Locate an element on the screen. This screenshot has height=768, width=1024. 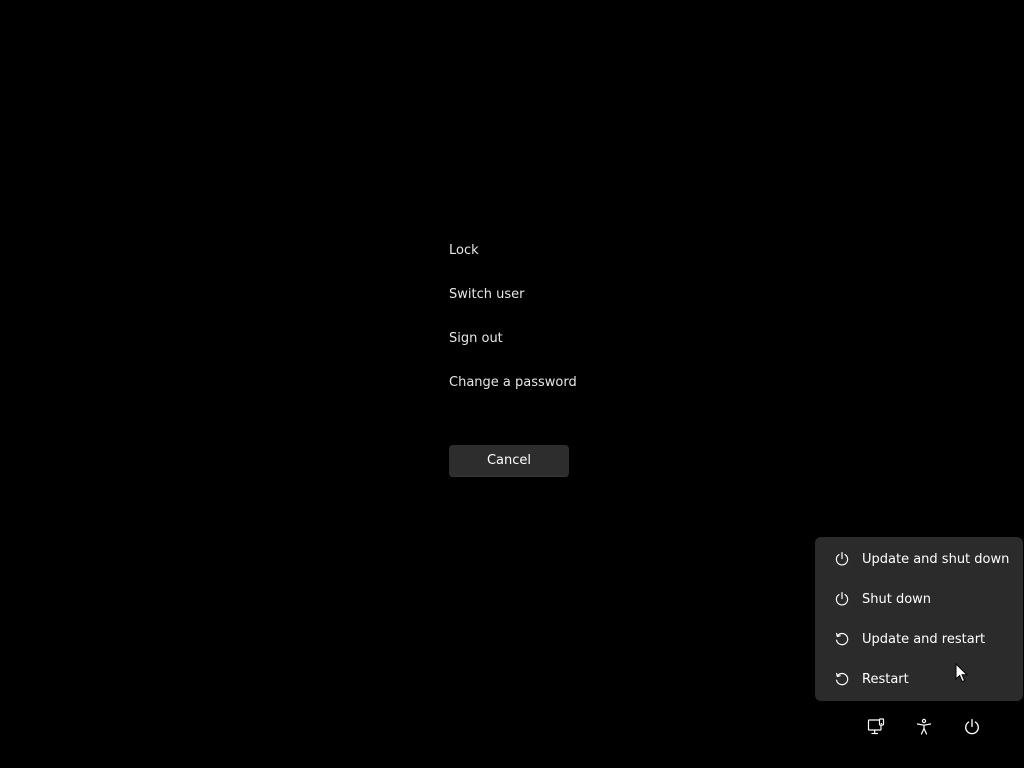
lock-option: Lock is located at coordinates (549, 260).